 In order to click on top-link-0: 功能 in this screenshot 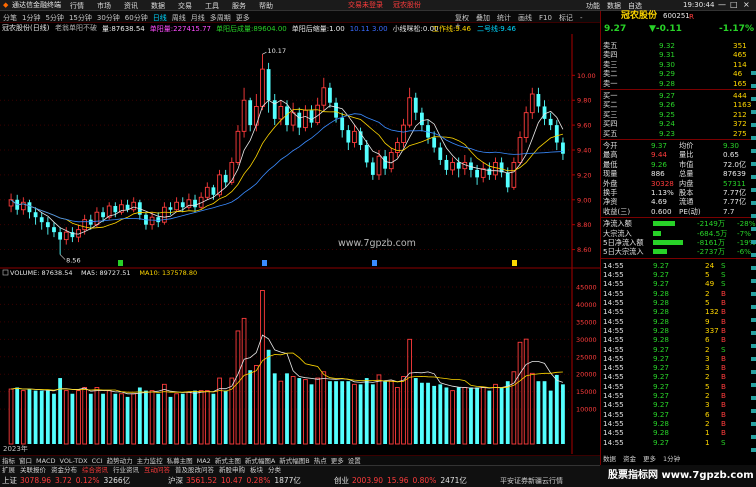, I will do `click(593, 6)`.